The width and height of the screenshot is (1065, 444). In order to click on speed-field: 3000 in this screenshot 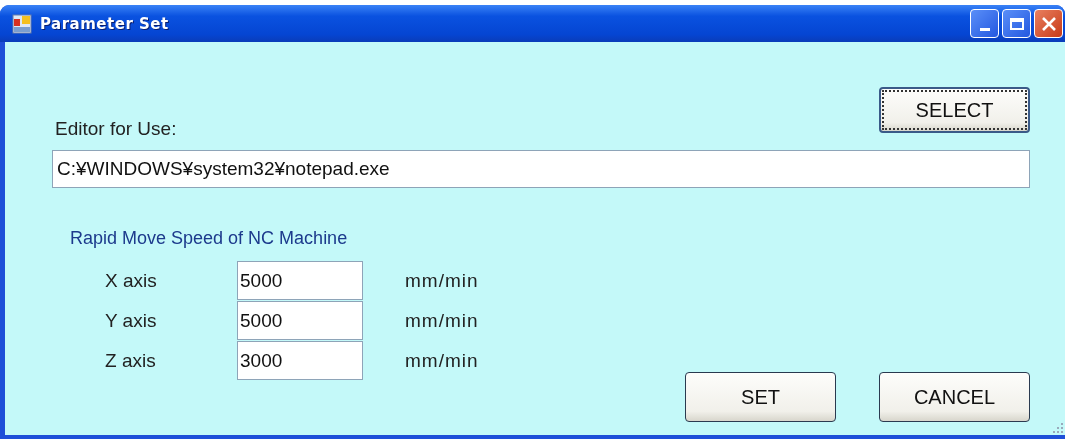, I will do `click(300, 360)`.